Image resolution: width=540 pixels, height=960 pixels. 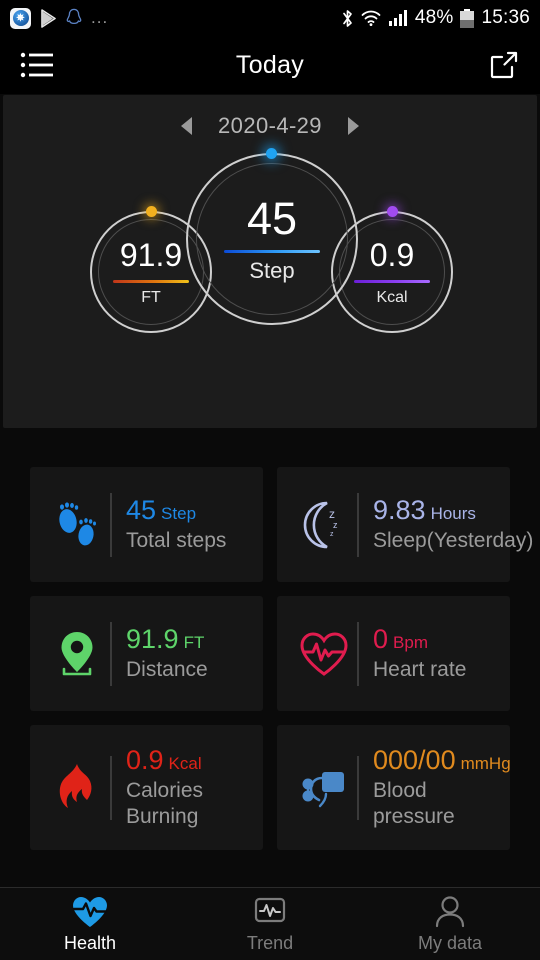 What do you see at coordinates (90, 942) in the screenshot?
I see `nav-label: Health` at bounding box center [90, 942].